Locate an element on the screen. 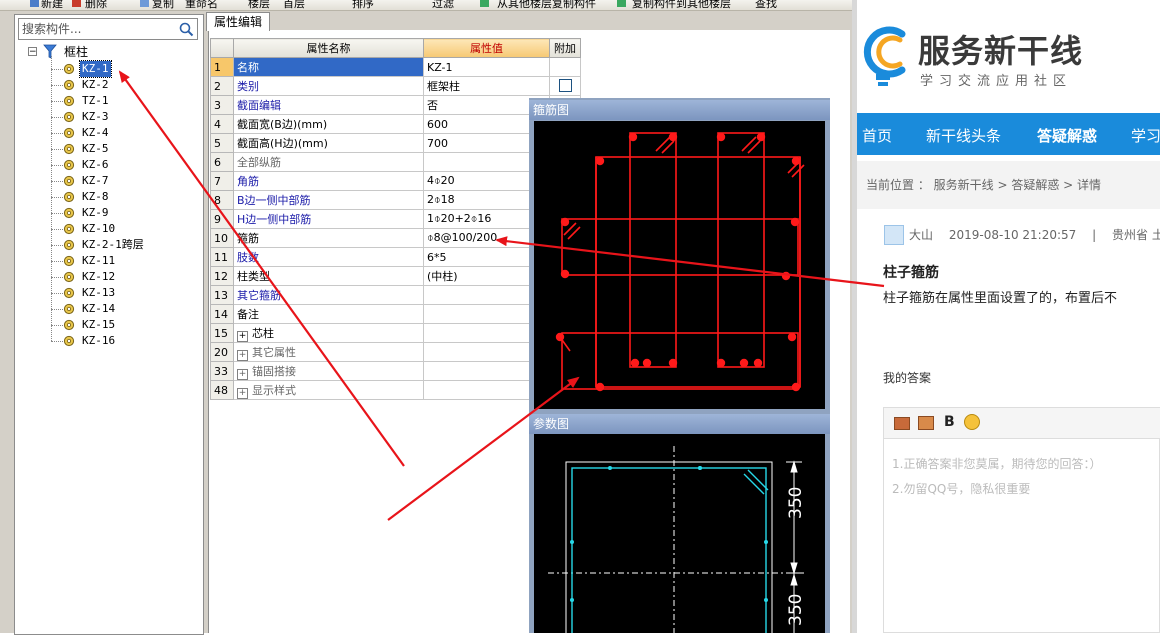 Image resolution: width=1160 pixels, height=635 pixels. question-body: 柱子箍筋在属性里面设置了的，布置后不 is located at coordinates (1000, 298).